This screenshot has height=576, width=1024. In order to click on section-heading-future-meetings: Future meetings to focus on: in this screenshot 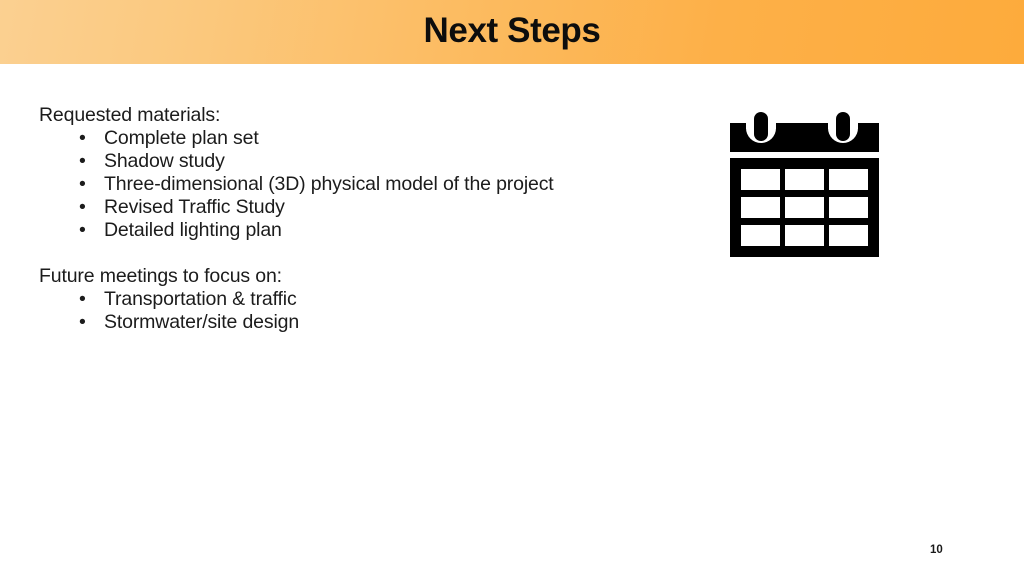, I will do `click(160, 276)`.